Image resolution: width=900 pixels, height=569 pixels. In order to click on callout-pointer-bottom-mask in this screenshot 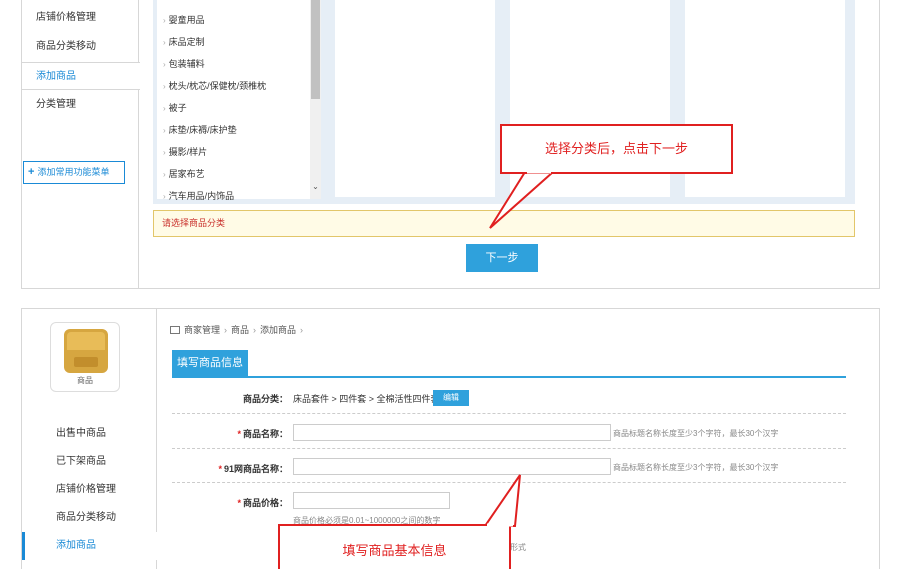, I will do `click(500, 525)`.